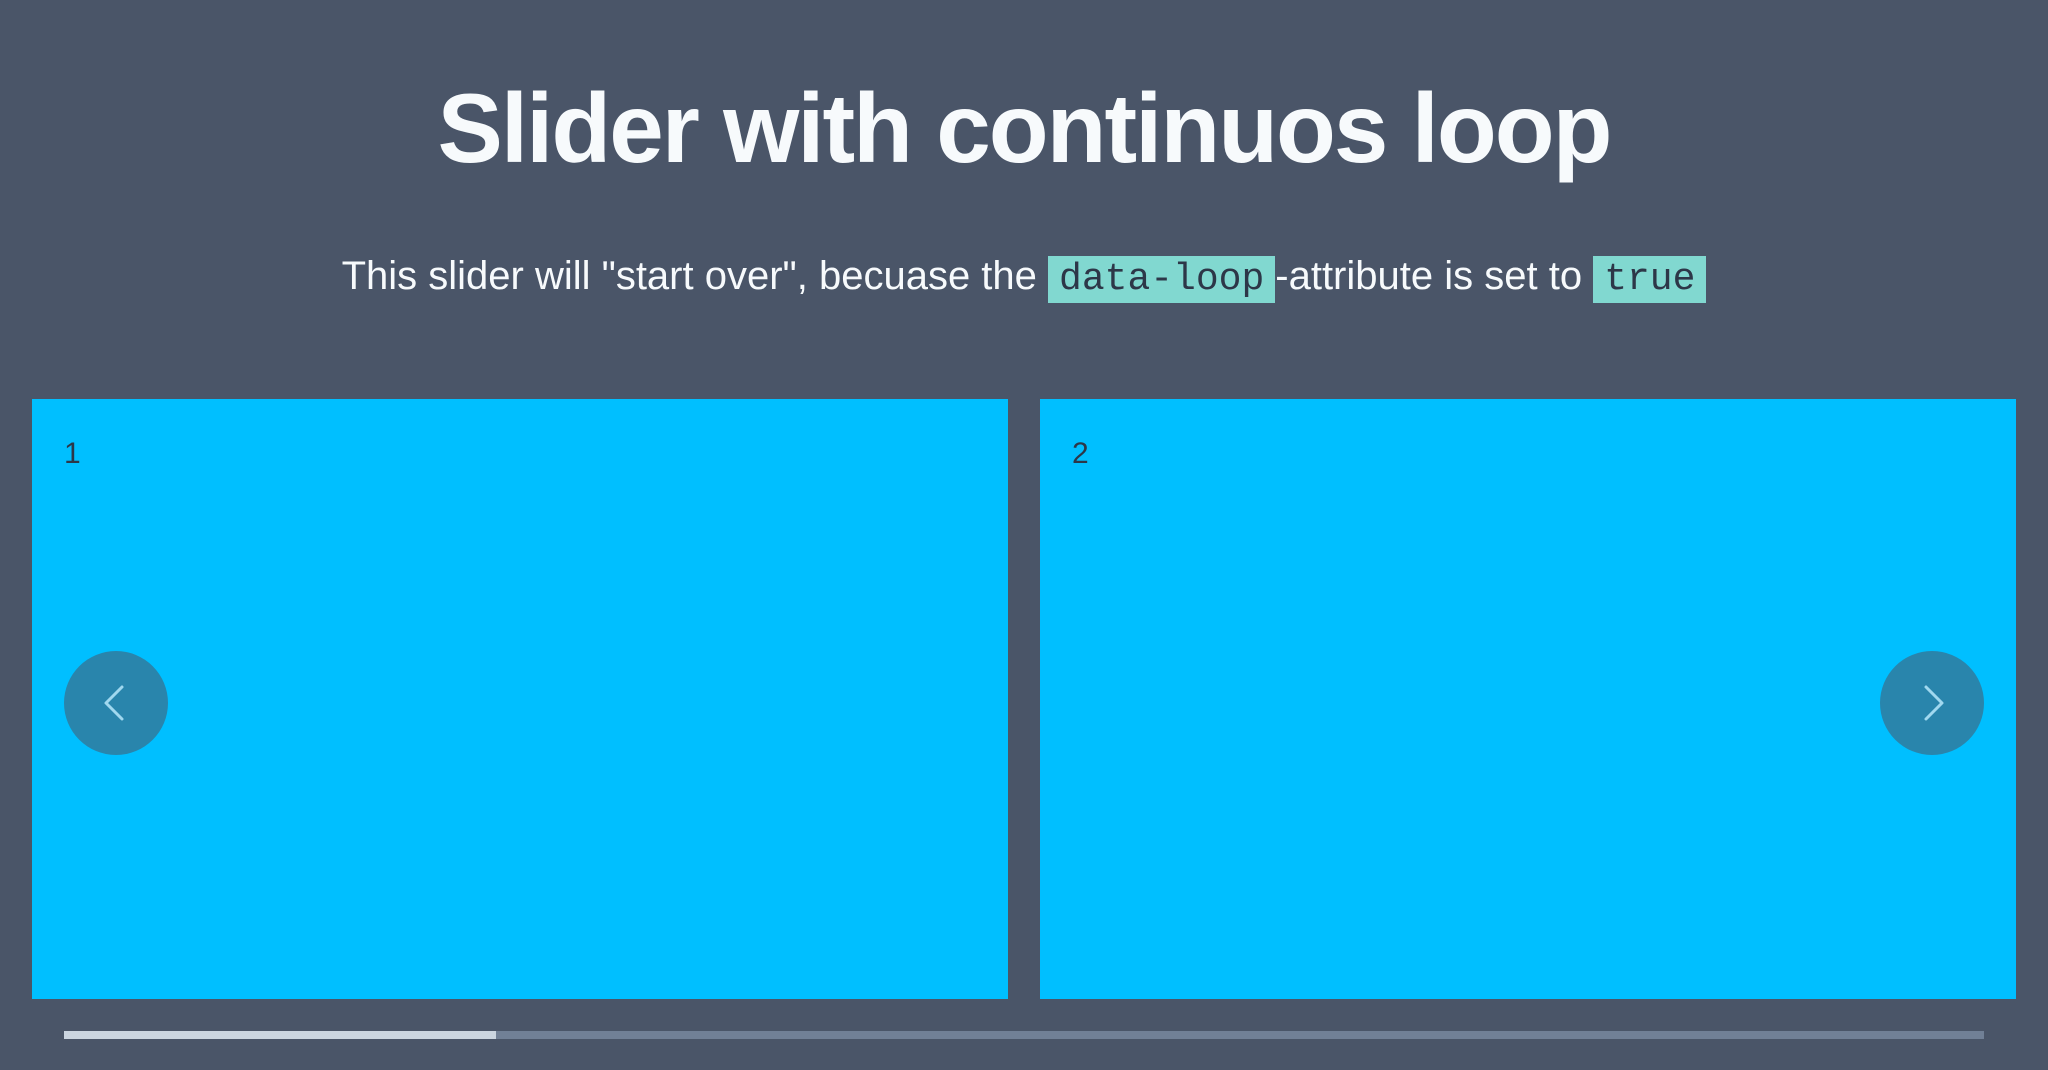 Image resolution: width=2048 pixels, height=1070 pixels. Describe the element at coordinates (1162, 279) in the screenshot. I see `code-data-loop: data-loop` at that location.